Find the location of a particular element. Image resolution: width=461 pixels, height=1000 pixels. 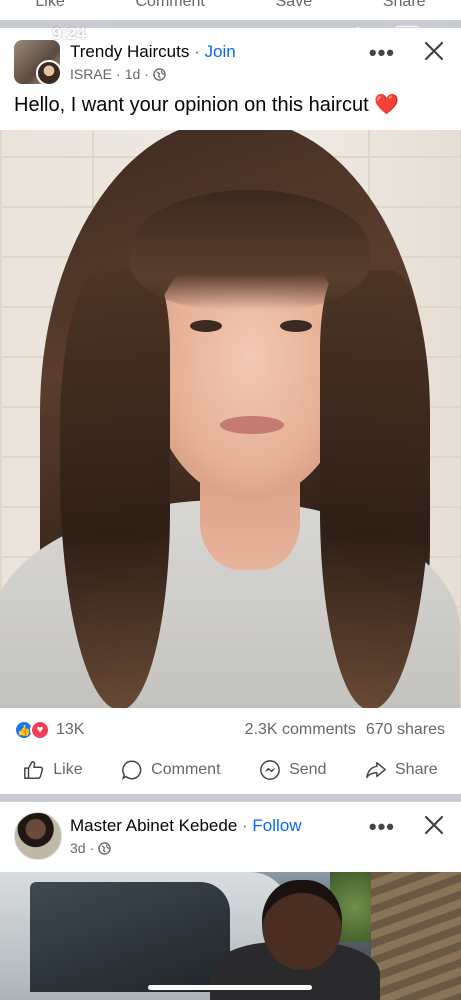

like-button: Like is located at coordinates (53, 770).